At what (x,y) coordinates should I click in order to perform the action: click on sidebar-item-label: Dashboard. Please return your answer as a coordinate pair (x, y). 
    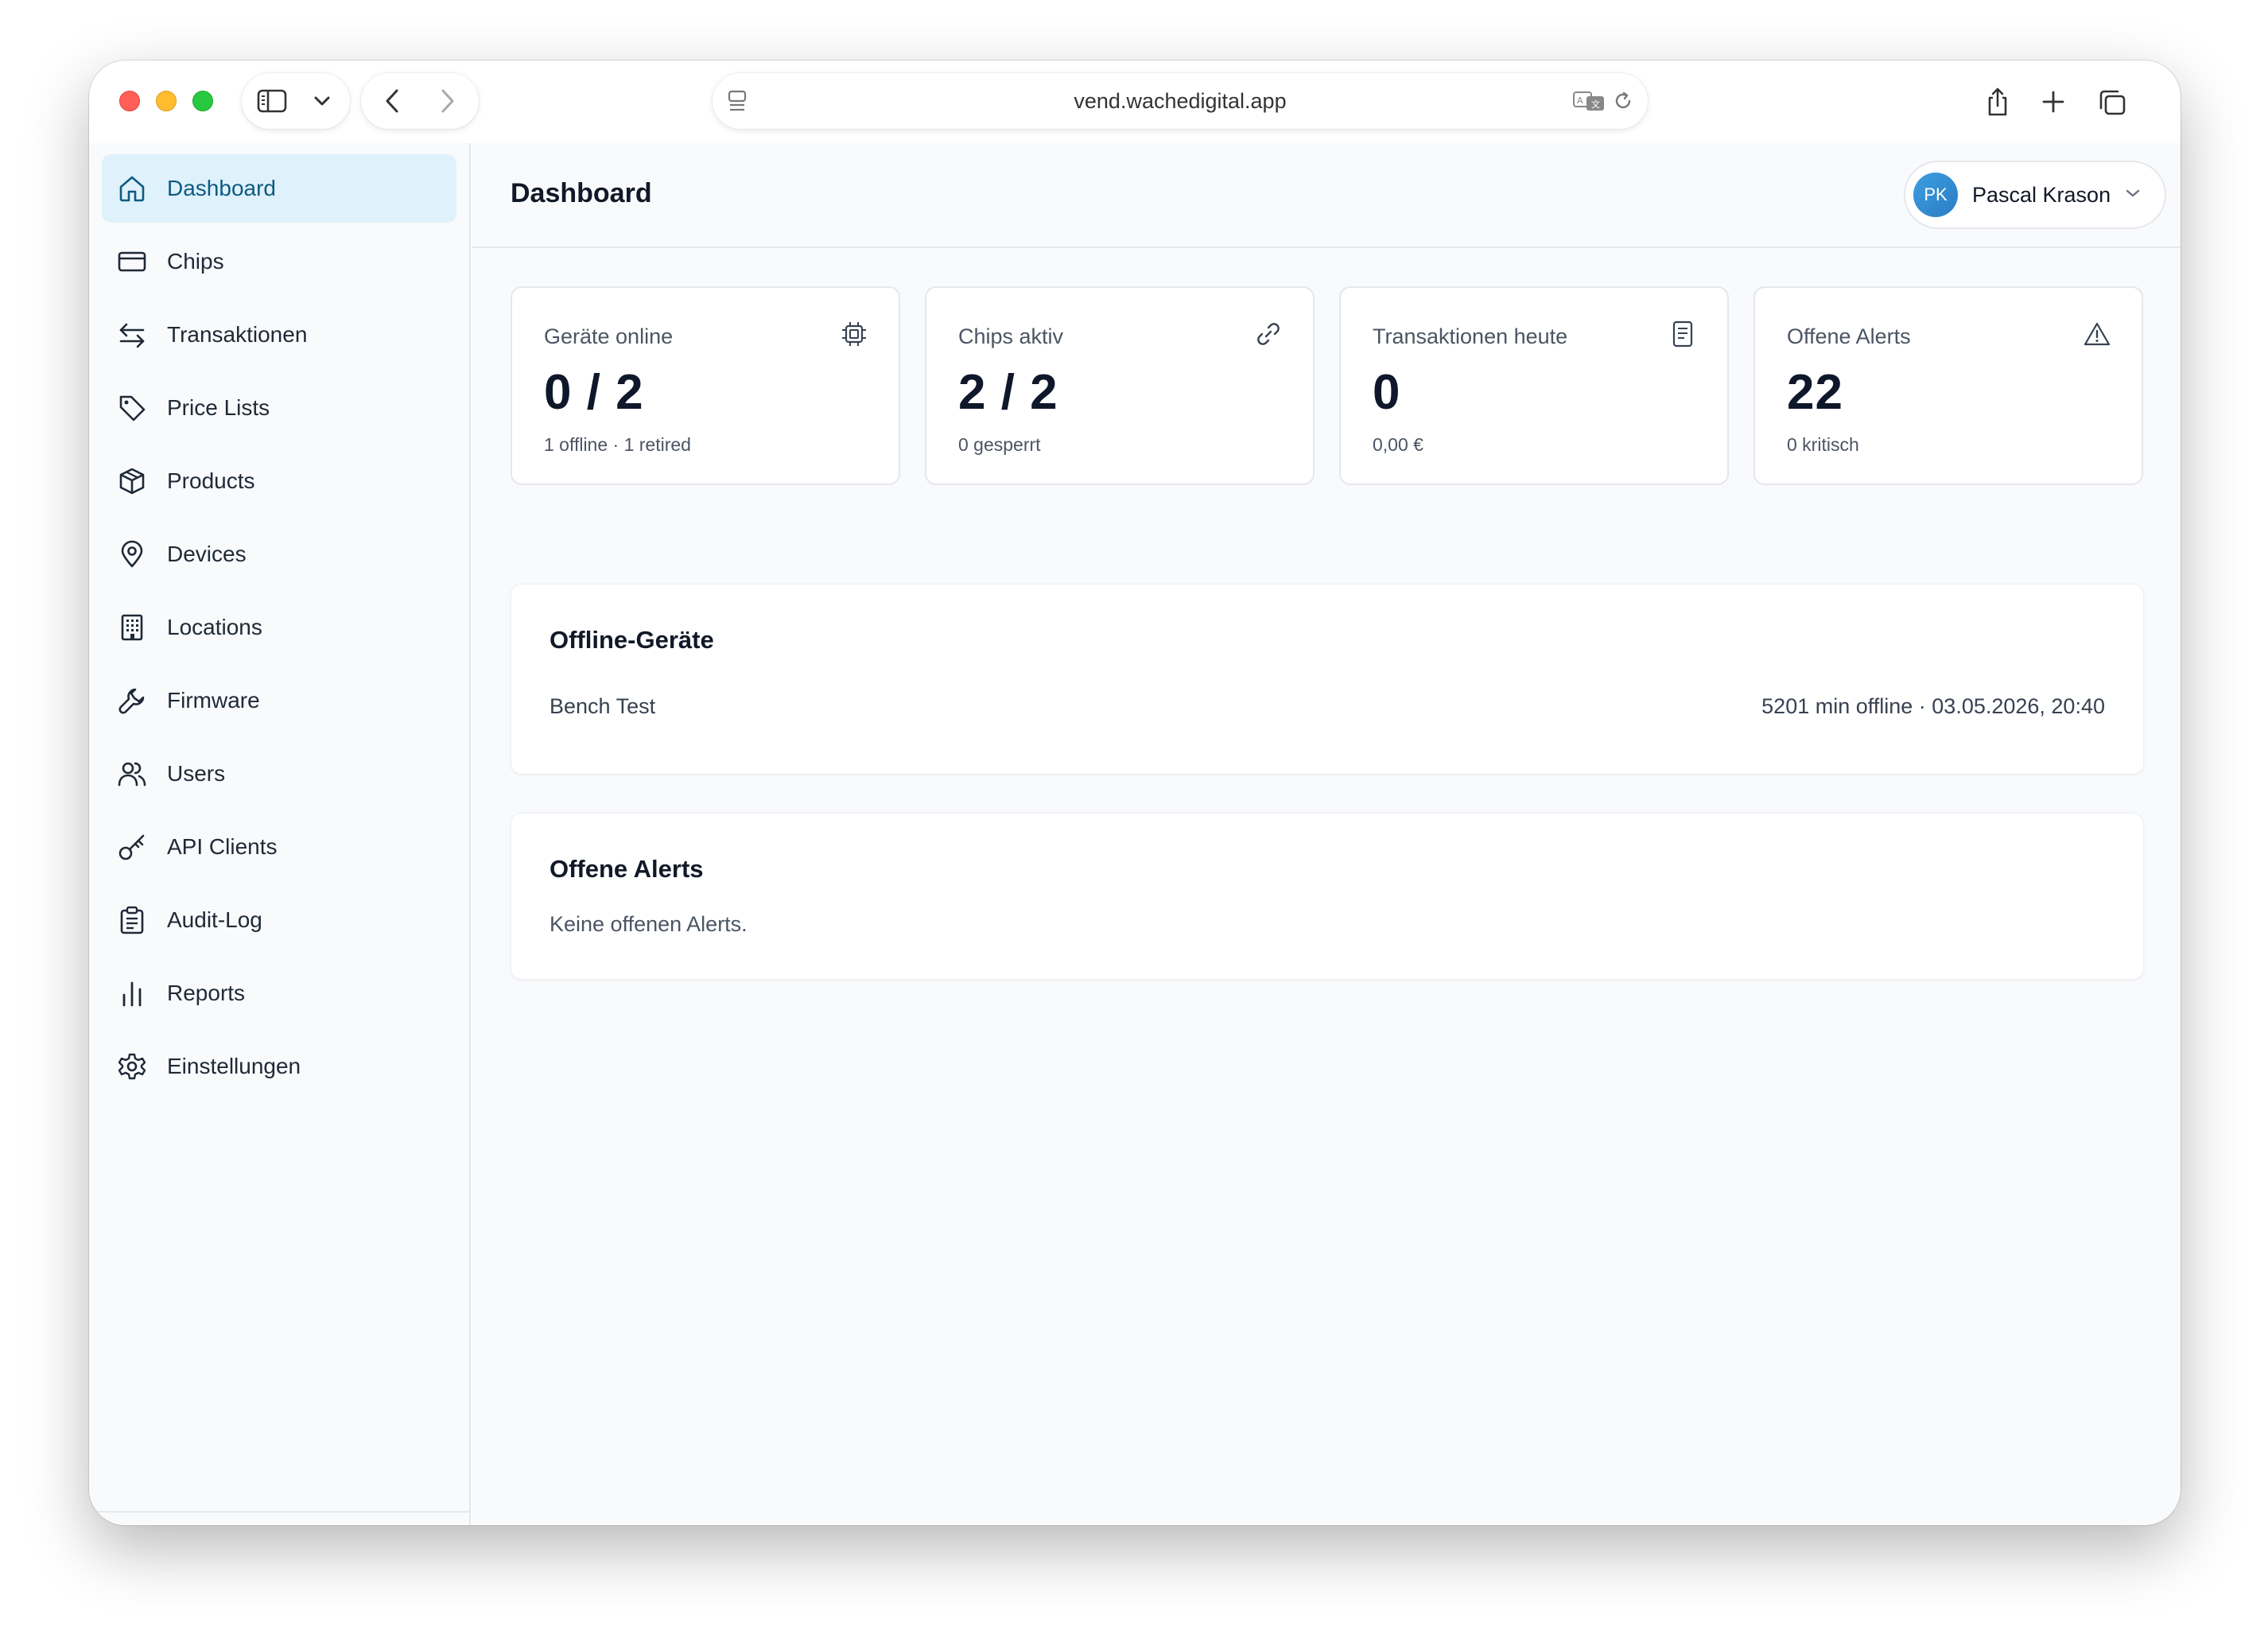
    Looking at the image, I should click on (222, 188).